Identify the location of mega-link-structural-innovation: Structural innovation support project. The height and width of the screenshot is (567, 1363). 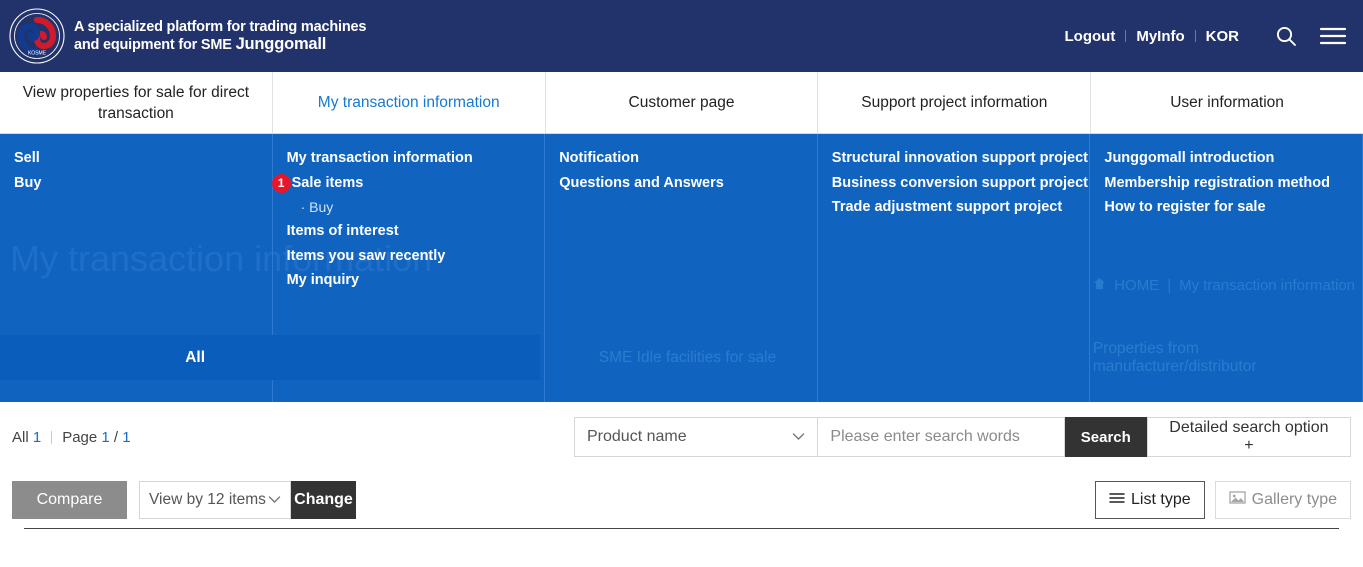
(961, 158).